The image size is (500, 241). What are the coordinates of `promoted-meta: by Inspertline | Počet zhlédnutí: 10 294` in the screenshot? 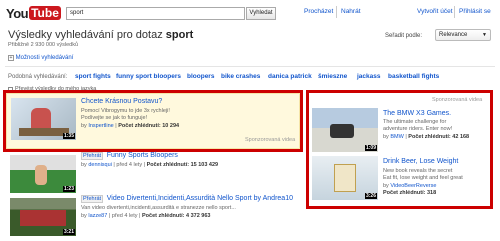 It's located at (130, 126).